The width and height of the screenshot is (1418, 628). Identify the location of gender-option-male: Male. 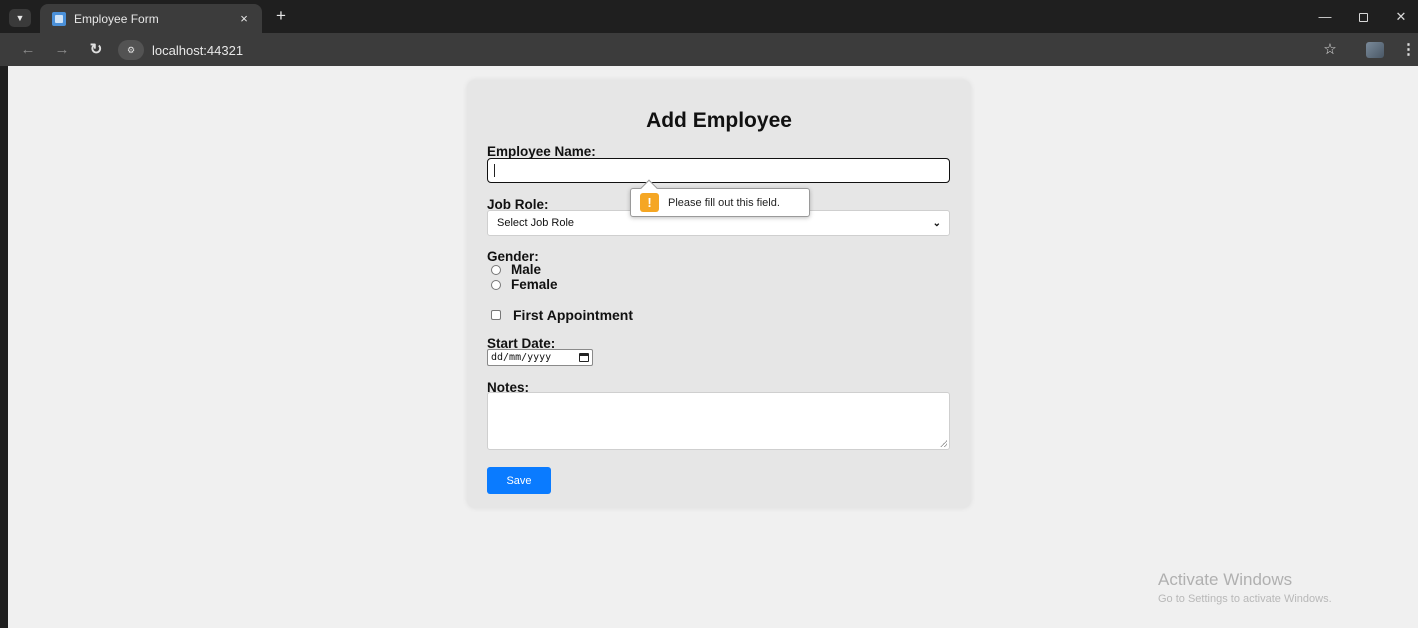
(516, 269).